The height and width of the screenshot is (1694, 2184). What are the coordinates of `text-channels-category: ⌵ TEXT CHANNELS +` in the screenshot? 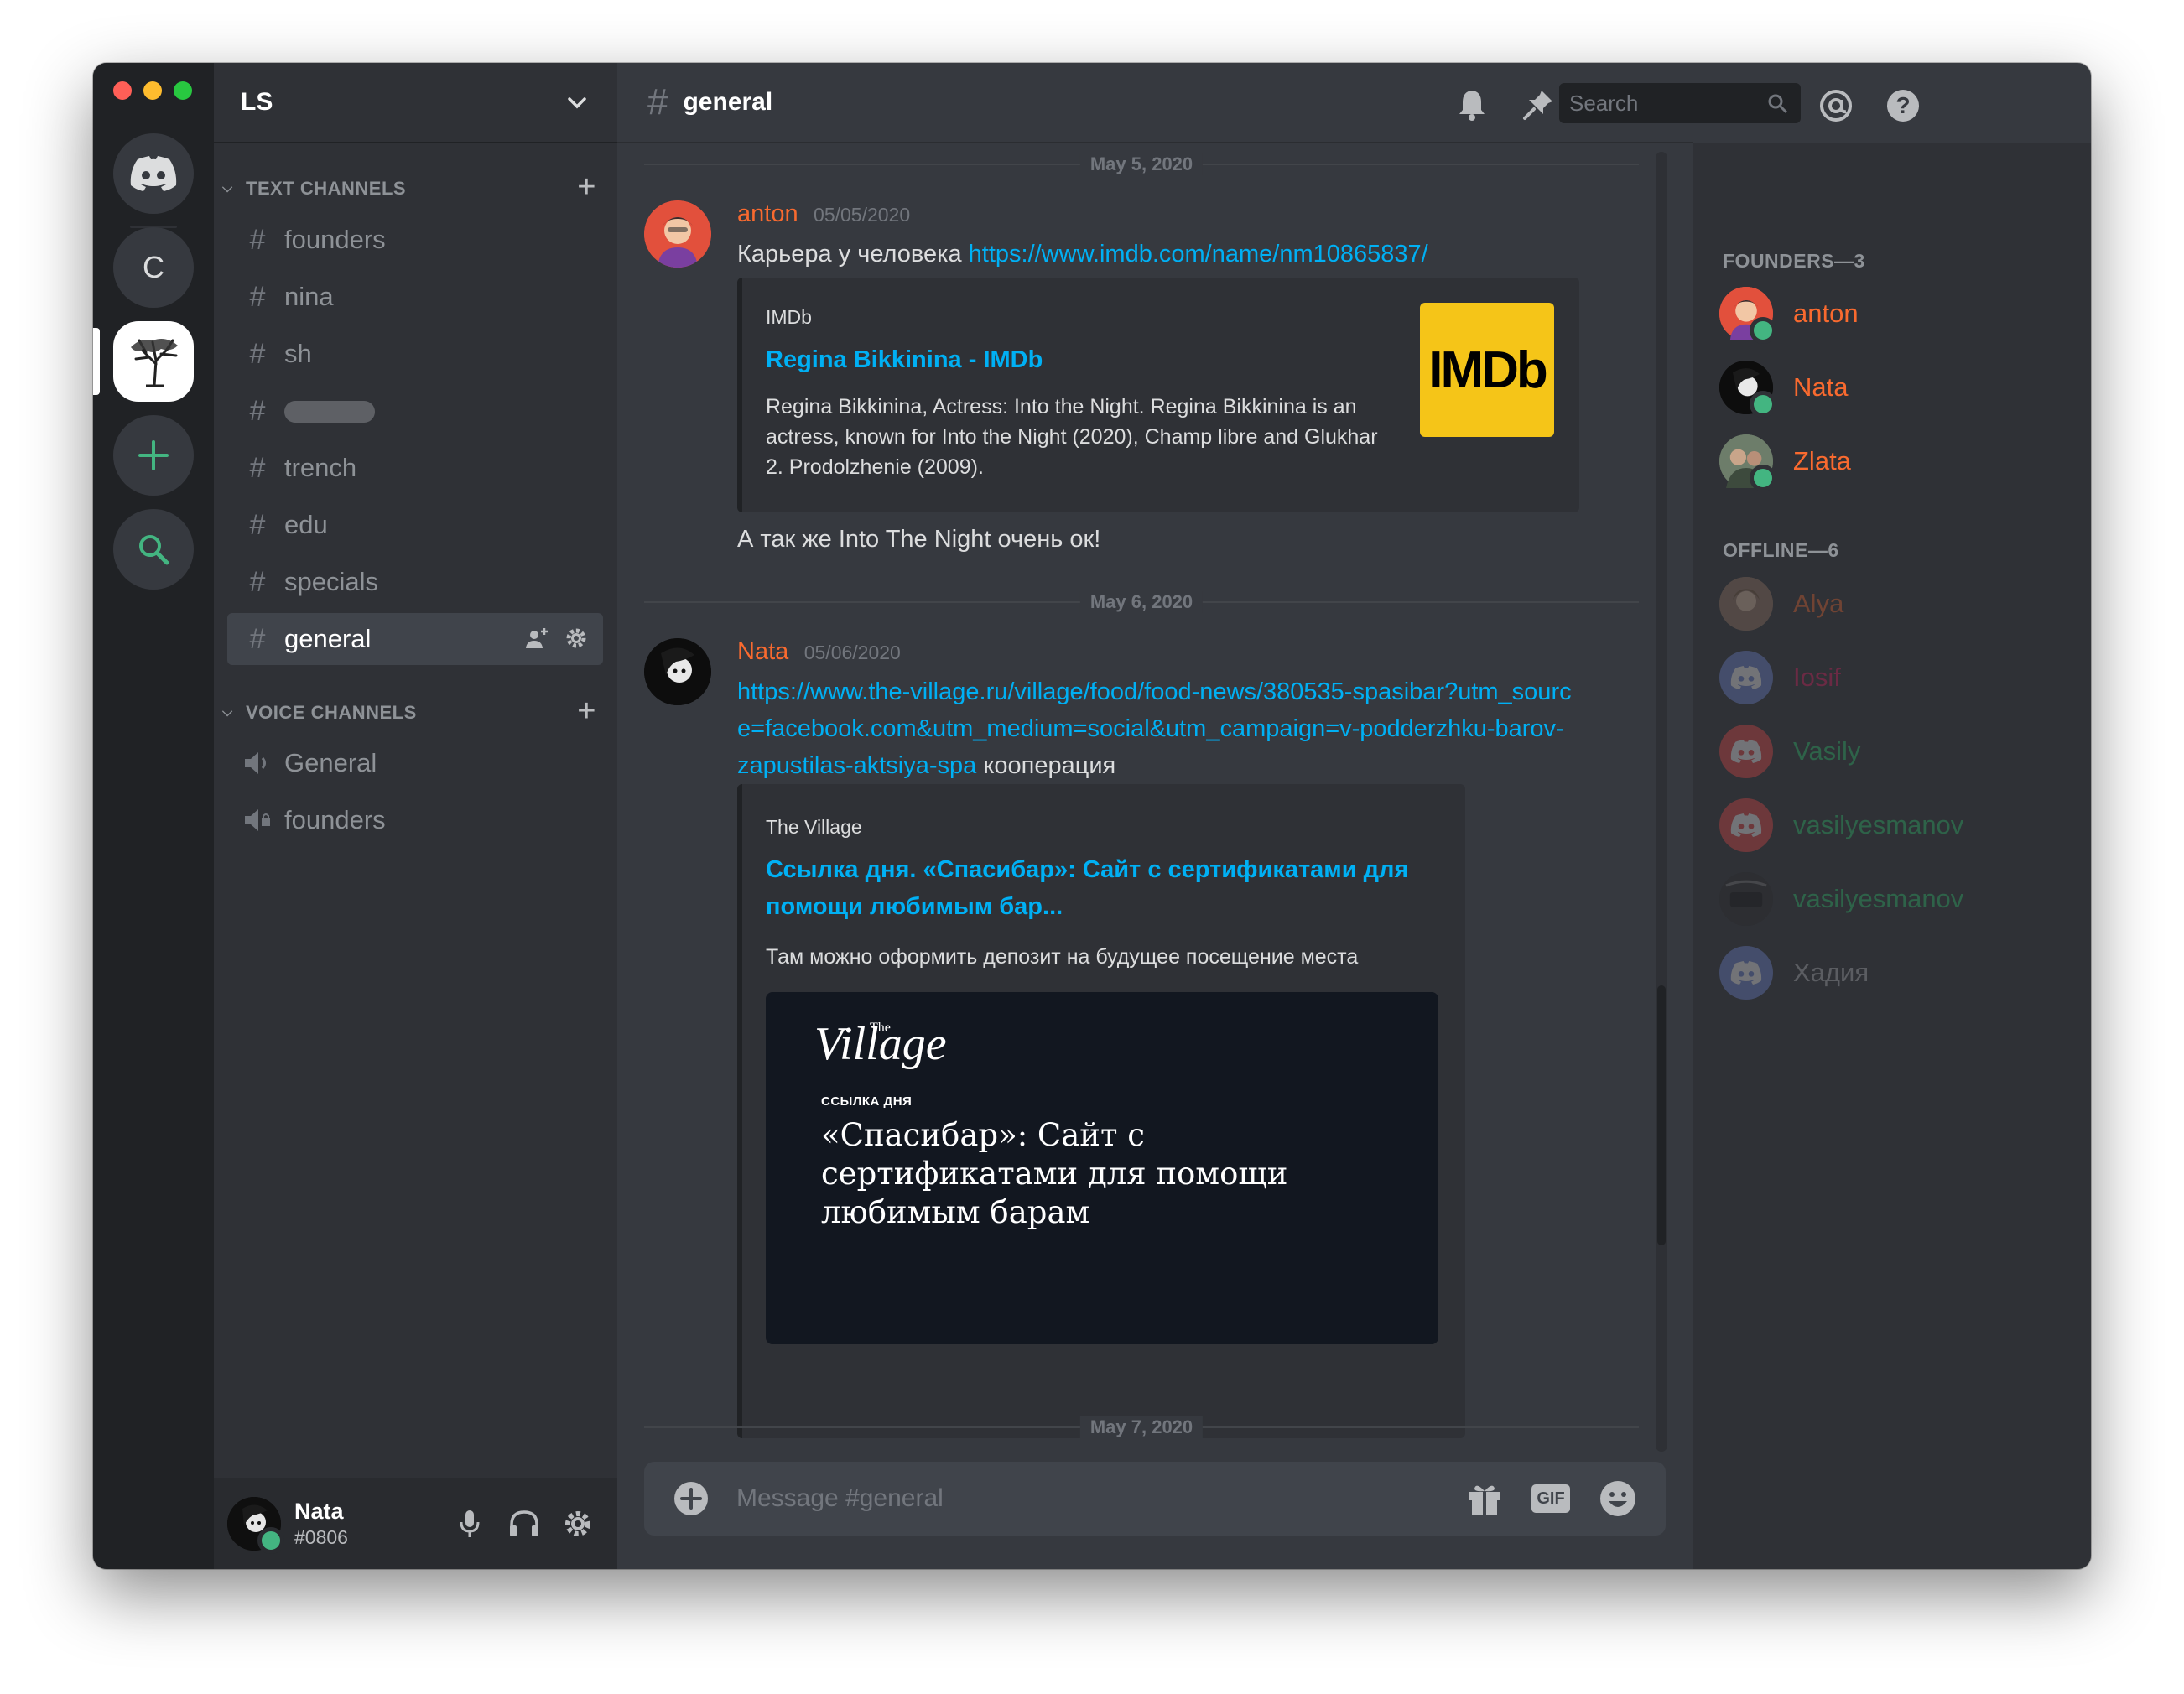 It's located at (415, 187).